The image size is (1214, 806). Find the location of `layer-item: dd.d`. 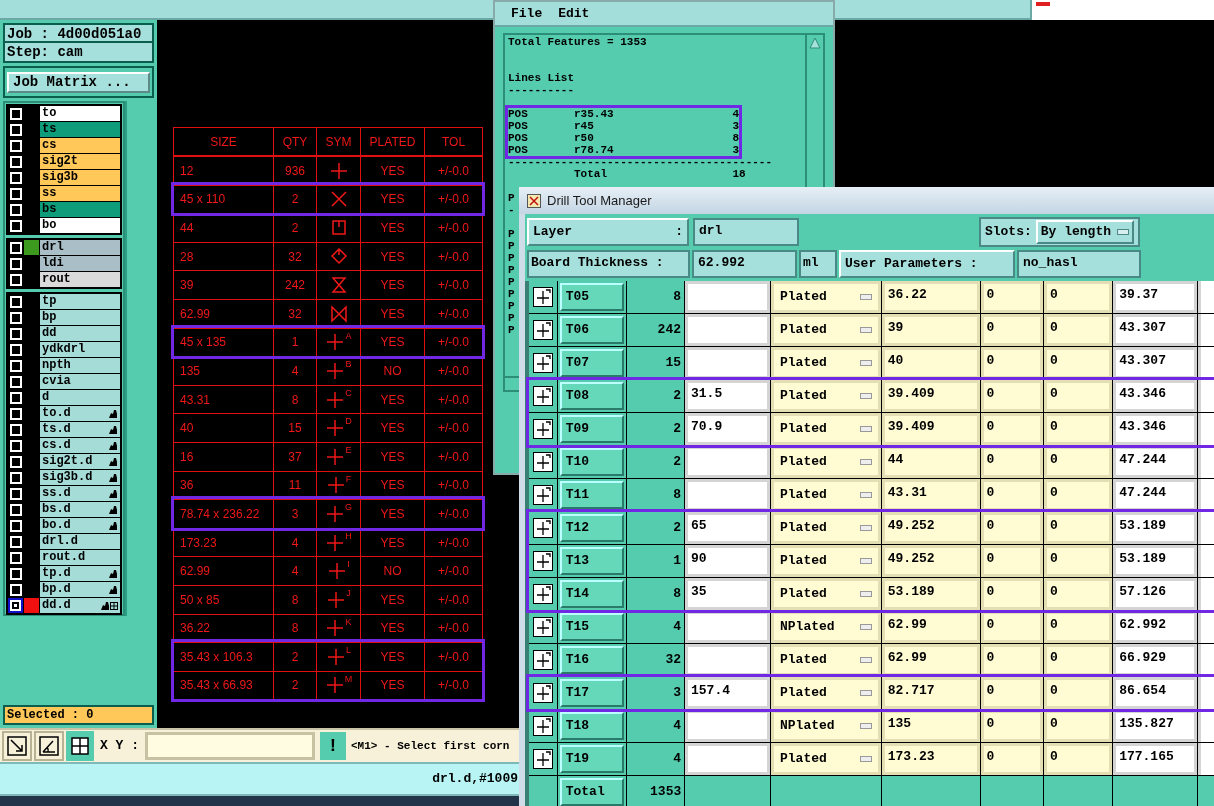

layer-item: dd.d is located at coordinates (80, 605).